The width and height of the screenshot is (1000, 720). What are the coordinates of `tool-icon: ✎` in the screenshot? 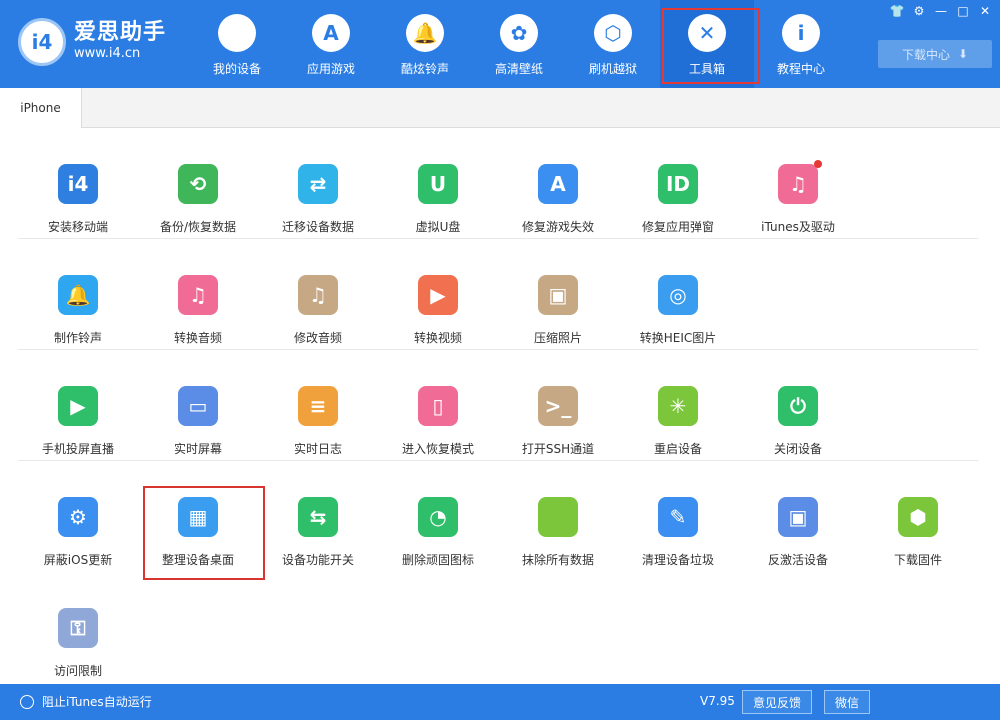 It's located at (678, 517).